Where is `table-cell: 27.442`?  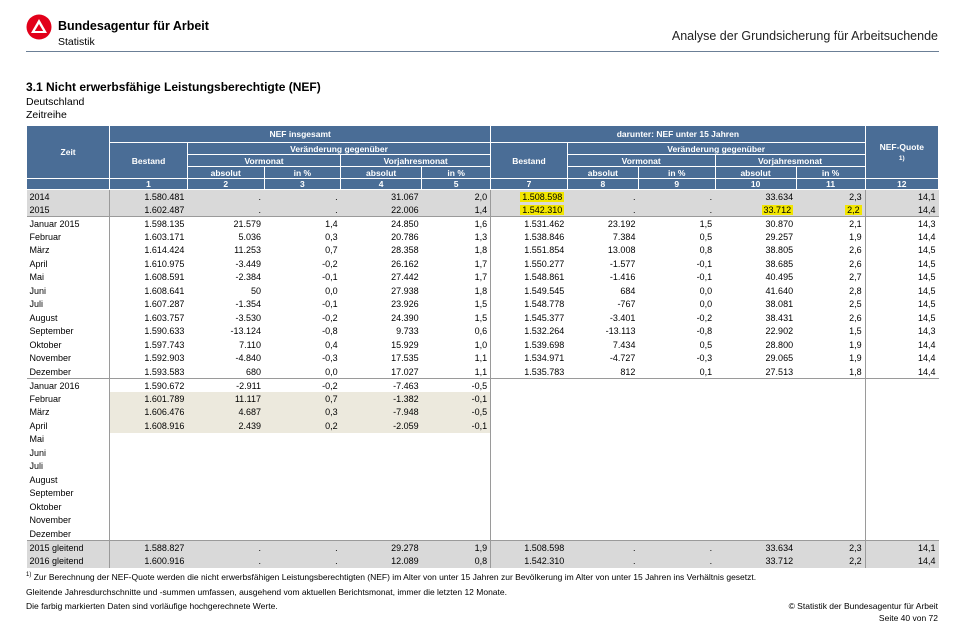 table-cell: 27.442 is located at coordinates (405, 277).